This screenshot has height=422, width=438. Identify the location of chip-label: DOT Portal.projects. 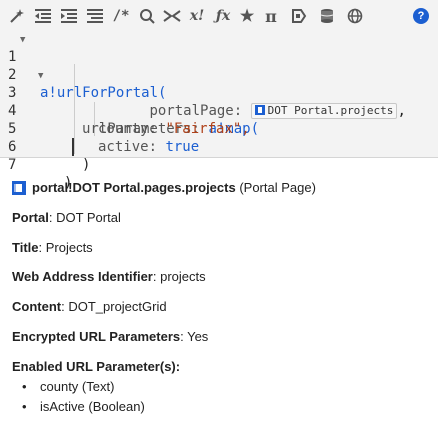
(330, 110).